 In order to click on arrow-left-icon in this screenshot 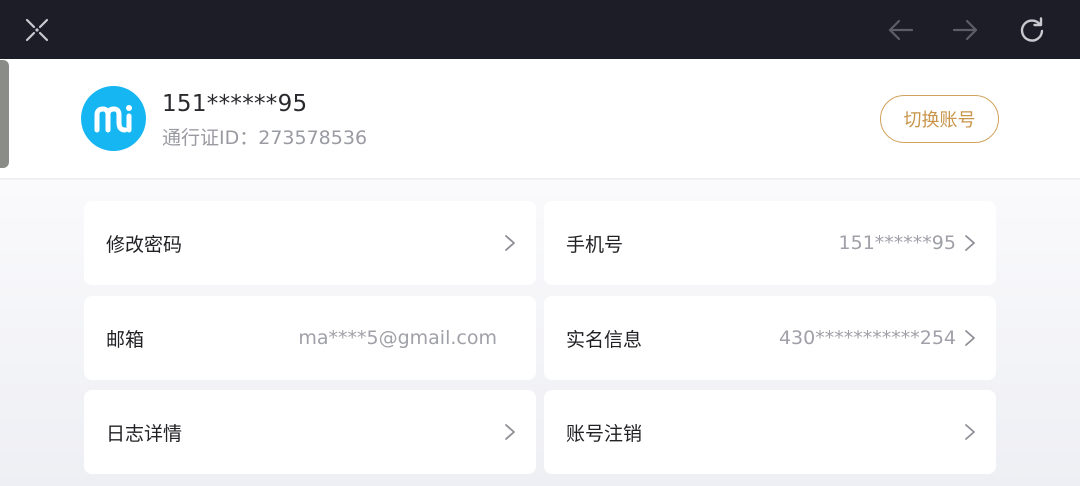, I will do `click(901, 30)`.